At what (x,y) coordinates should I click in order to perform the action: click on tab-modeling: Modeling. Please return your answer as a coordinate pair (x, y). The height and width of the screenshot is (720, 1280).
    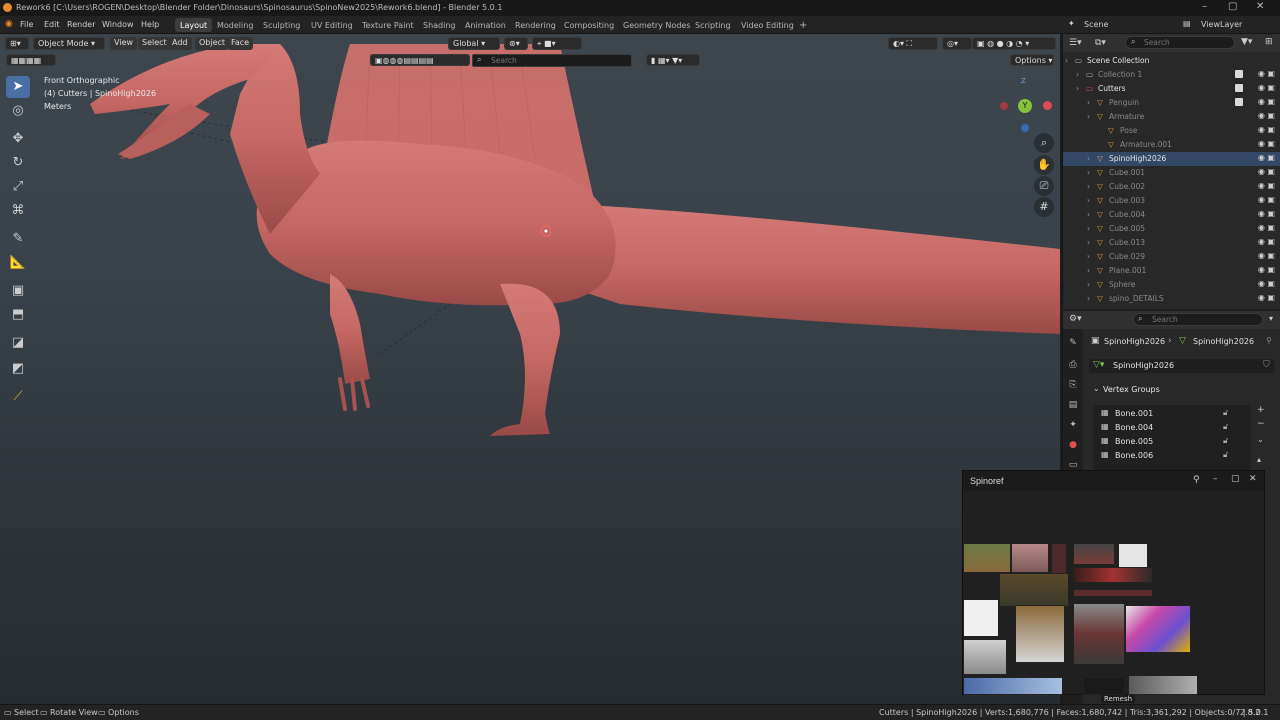
    Looking at the image, I should click on (235, 25).